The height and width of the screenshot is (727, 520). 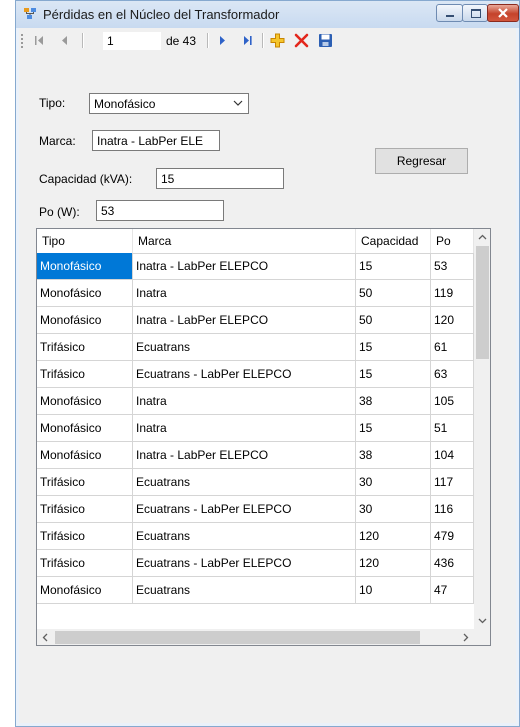 I want to click on minimize-icon, so click(x=450, y=16).